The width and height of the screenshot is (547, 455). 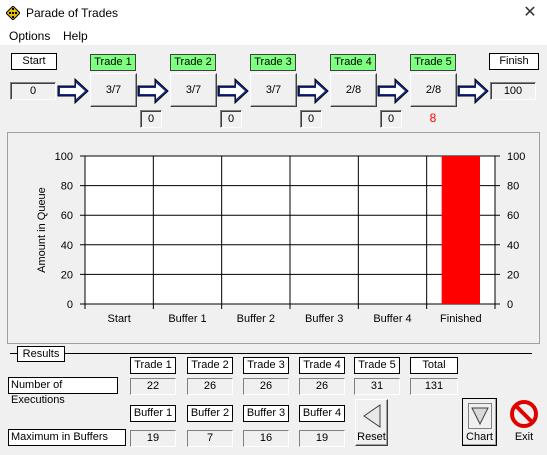 I want to click on max-buffer-4: 19, so click(x=322, y=438).